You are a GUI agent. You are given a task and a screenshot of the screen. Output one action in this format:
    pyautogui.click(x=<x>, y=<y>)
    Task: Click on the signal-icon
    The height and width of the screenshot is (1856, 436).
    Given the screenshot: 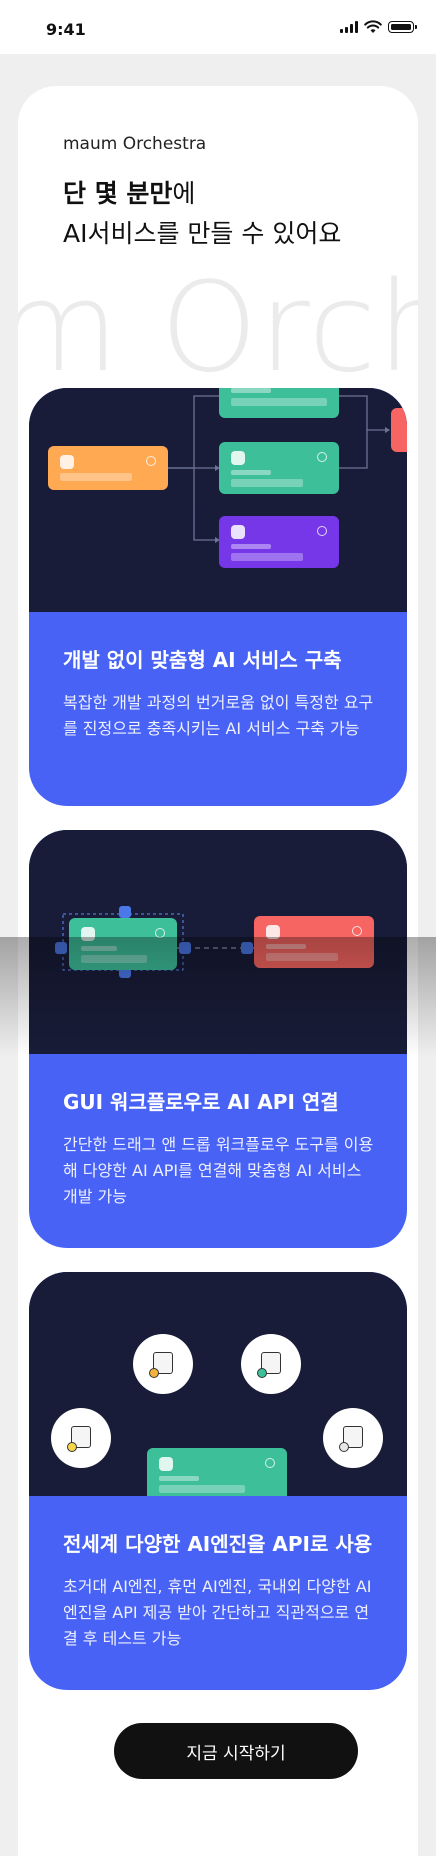 What is the action you would take?
    pyautogui.click(x=349, y=27)
    